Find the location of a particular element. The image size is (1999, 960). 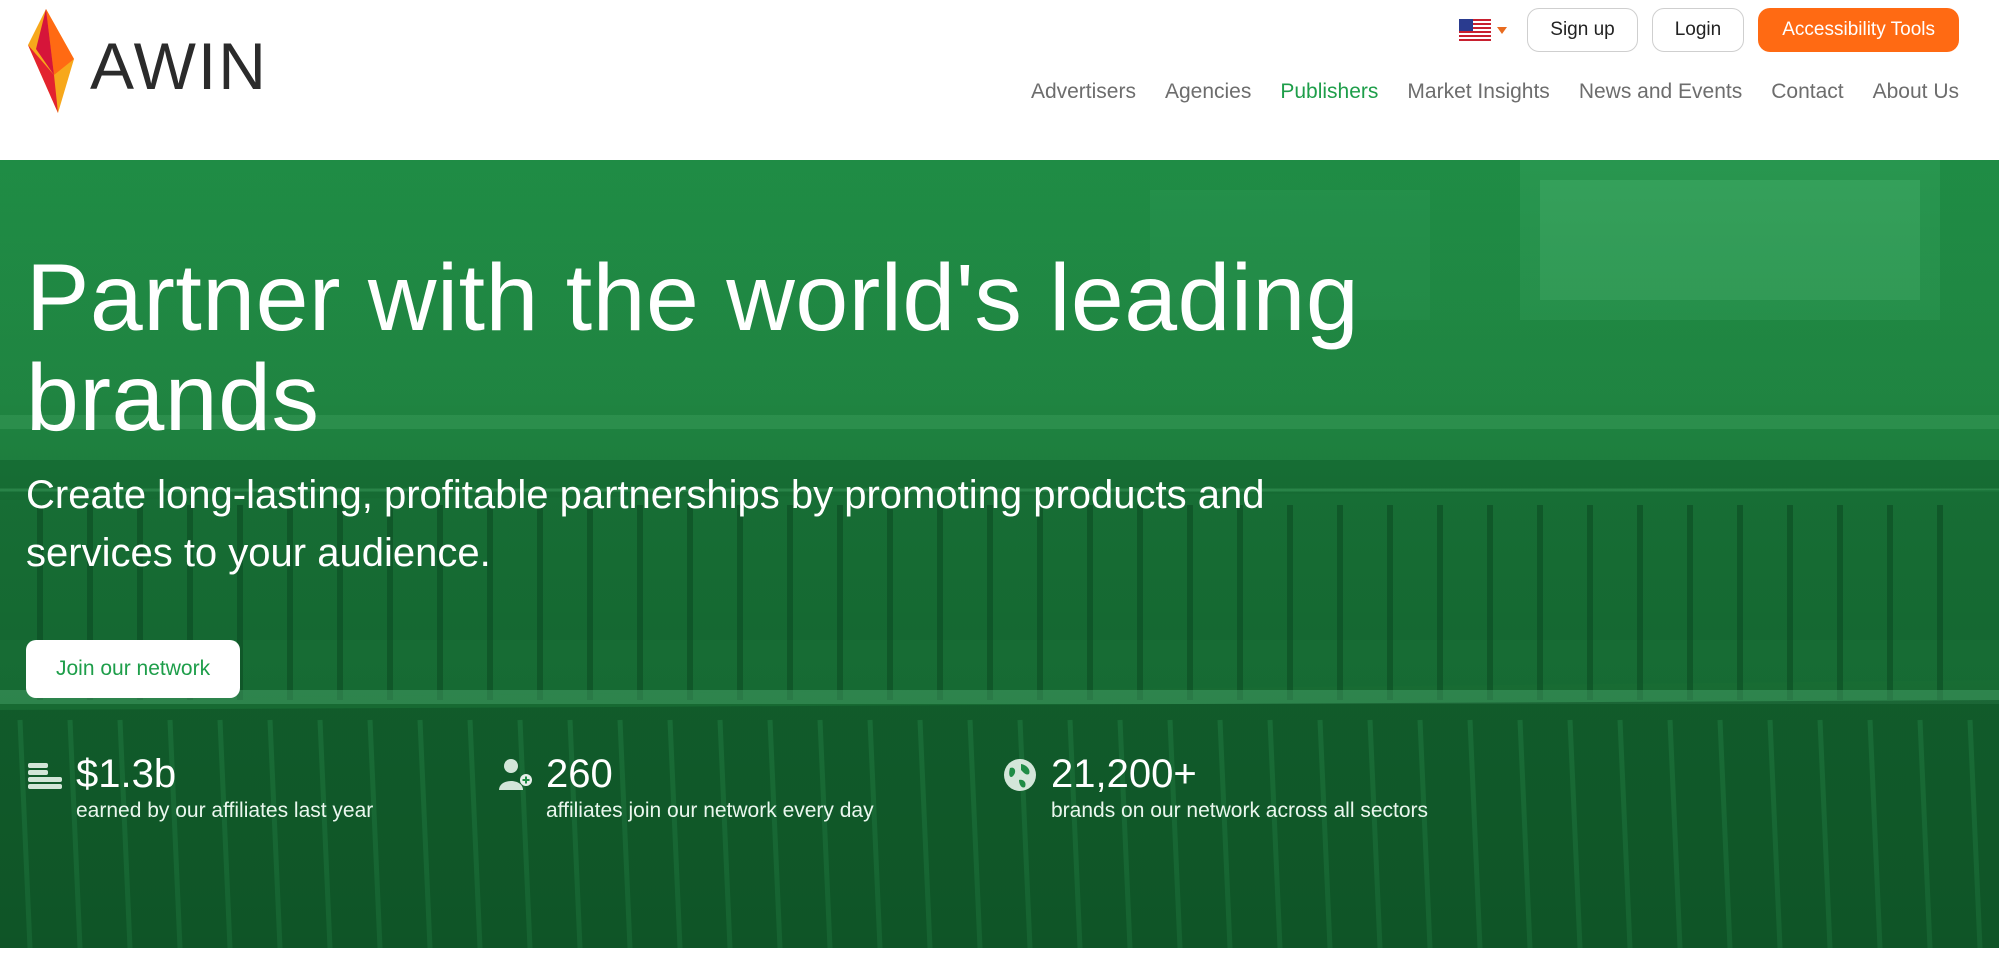

accessibility-tools-button: Accessibility Tools is located at coordinates (1858, 30).